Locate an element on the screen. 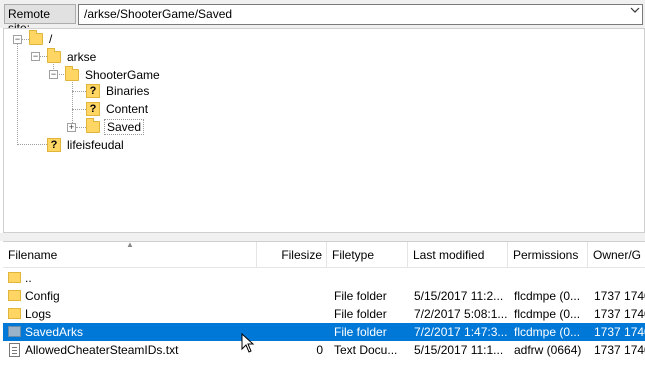 The height and width of the screenshot is (375, 645). remote-site-label: Remote site: is located at coordinates (40, 19).